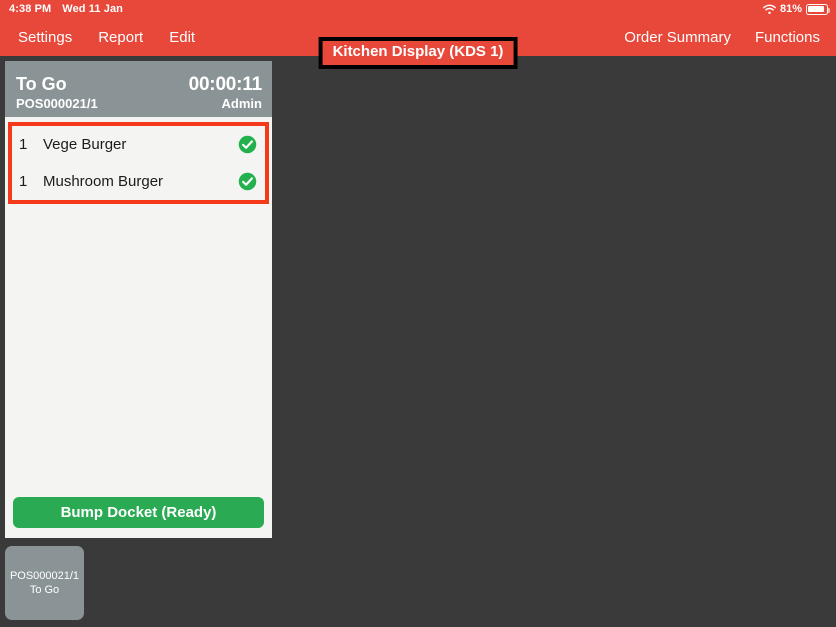 Image resolution: width=836 pixels, height=627 pixels. What do you see at coordinates (45, 37) in the screenshot?
I see `nav-item-settings: Settings` at bounding box center [45, 37].